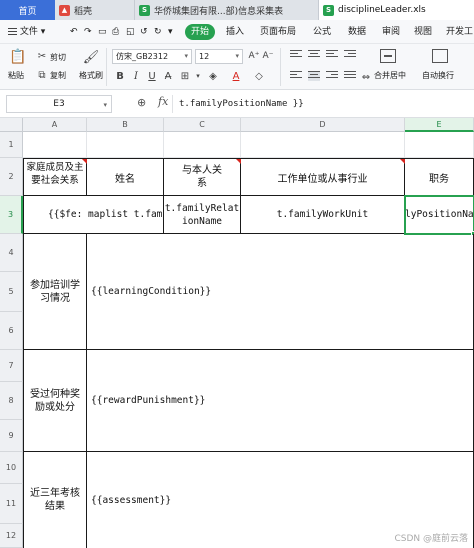  I want to click on copy-button: 复制, so click(58, 75).